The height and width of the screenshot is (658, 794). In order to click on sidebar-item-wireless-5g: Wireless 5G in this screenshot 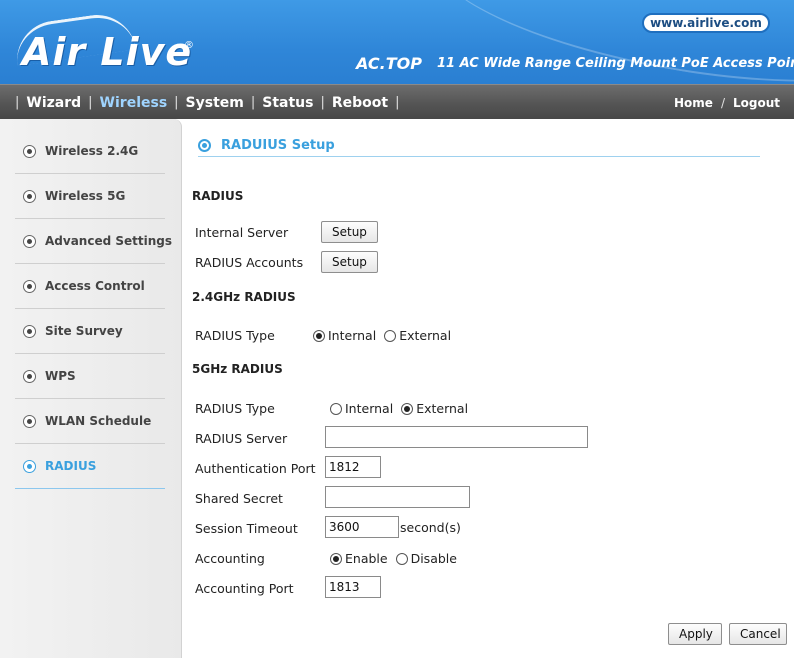, I will do `click(90, 196)`.